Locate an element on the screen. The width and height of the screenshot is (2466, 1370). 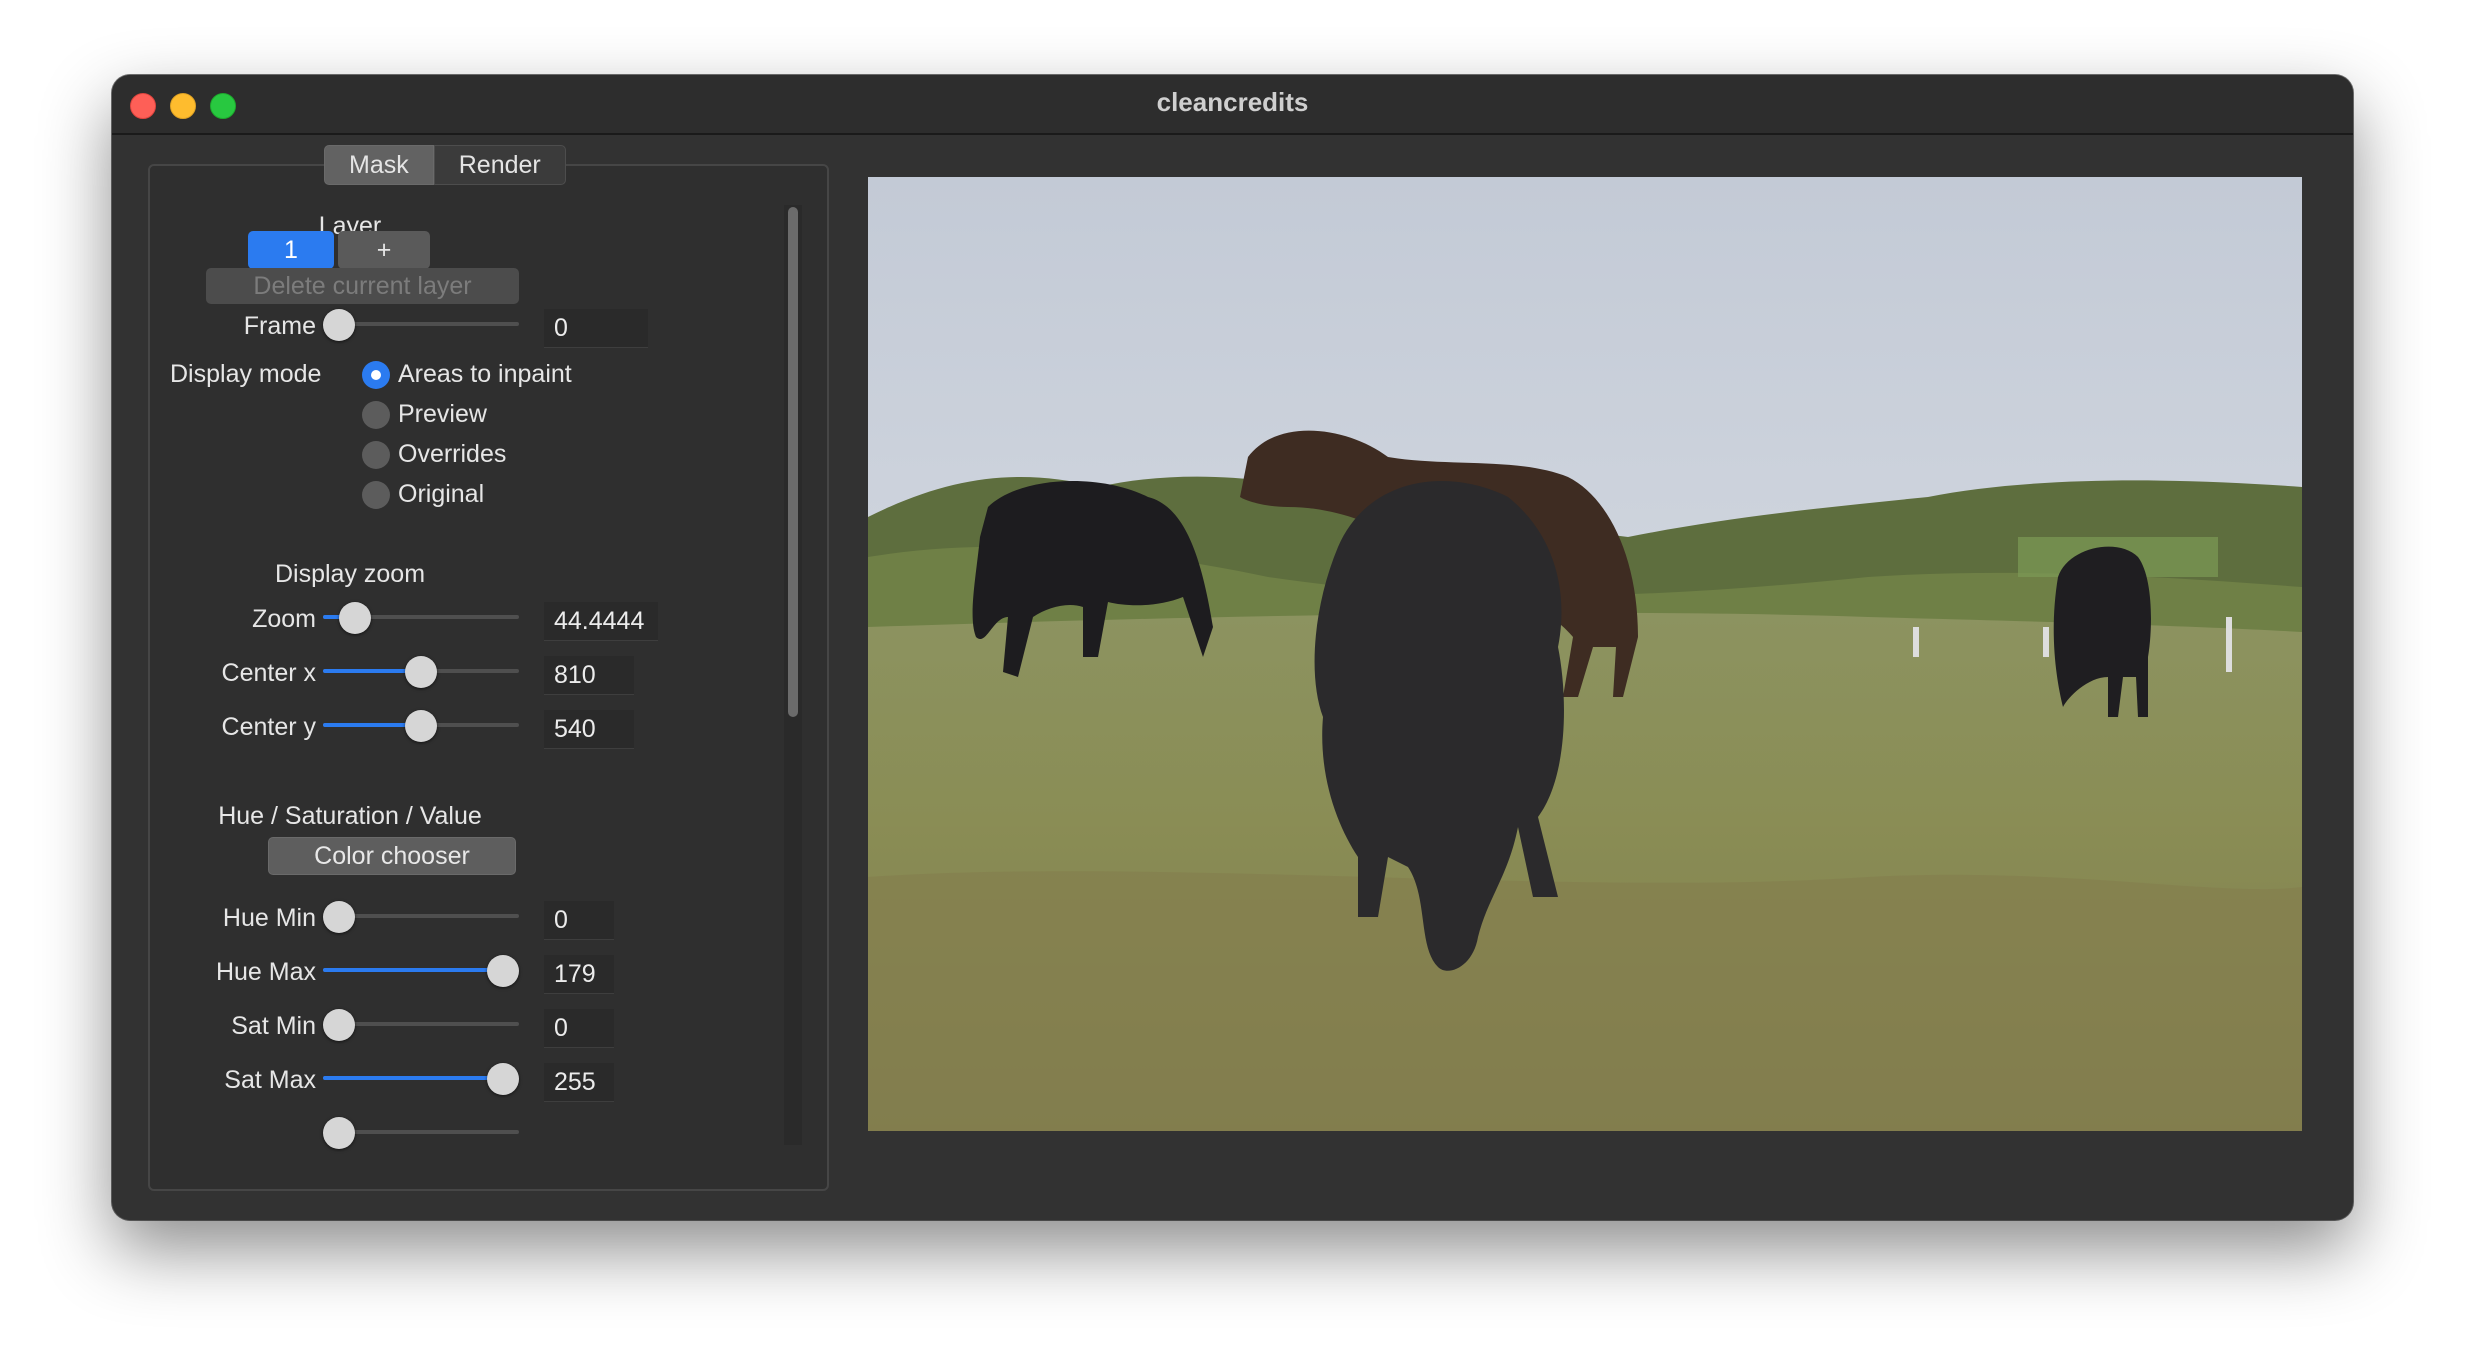
next-slider-partial is located at coordinates (421, 1133).